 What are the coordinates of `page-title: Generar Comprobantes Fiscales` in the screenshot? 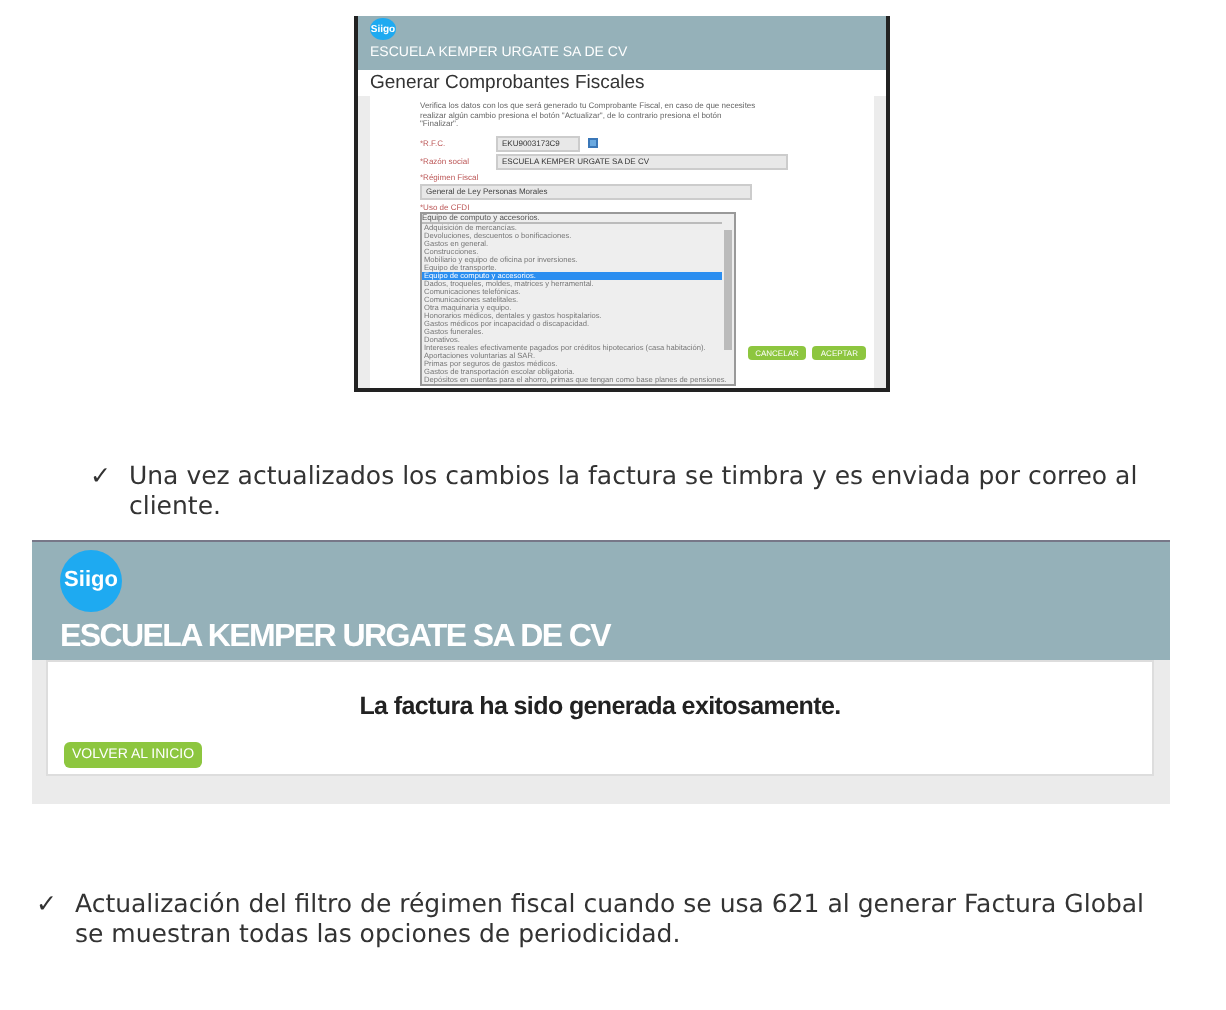 It's located at (622, 83).